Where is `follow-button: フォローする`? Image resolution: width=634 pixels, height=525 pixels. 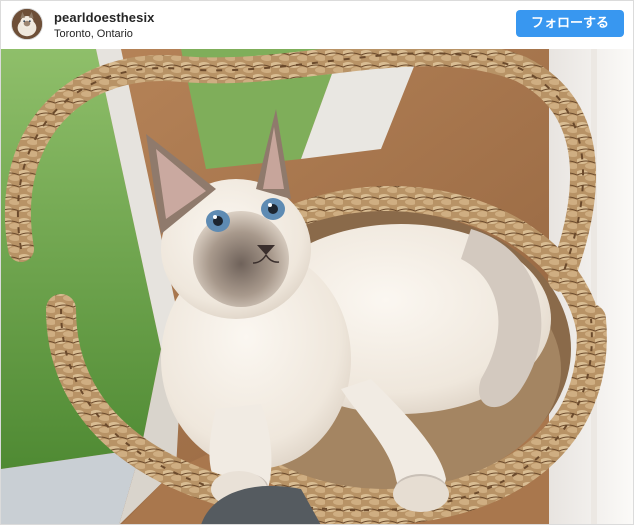 follow-button: フォローする is located at coordinates (570, 23).